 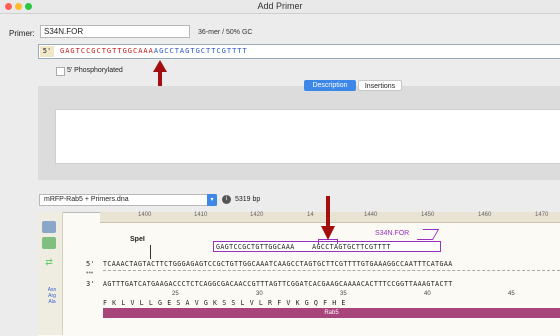 I want to click on primer-sequence-text: GAGTCCGCTGTTGGCAAAAGCCTAGTGCTTCGTTTT, so click(x=154, y=51).